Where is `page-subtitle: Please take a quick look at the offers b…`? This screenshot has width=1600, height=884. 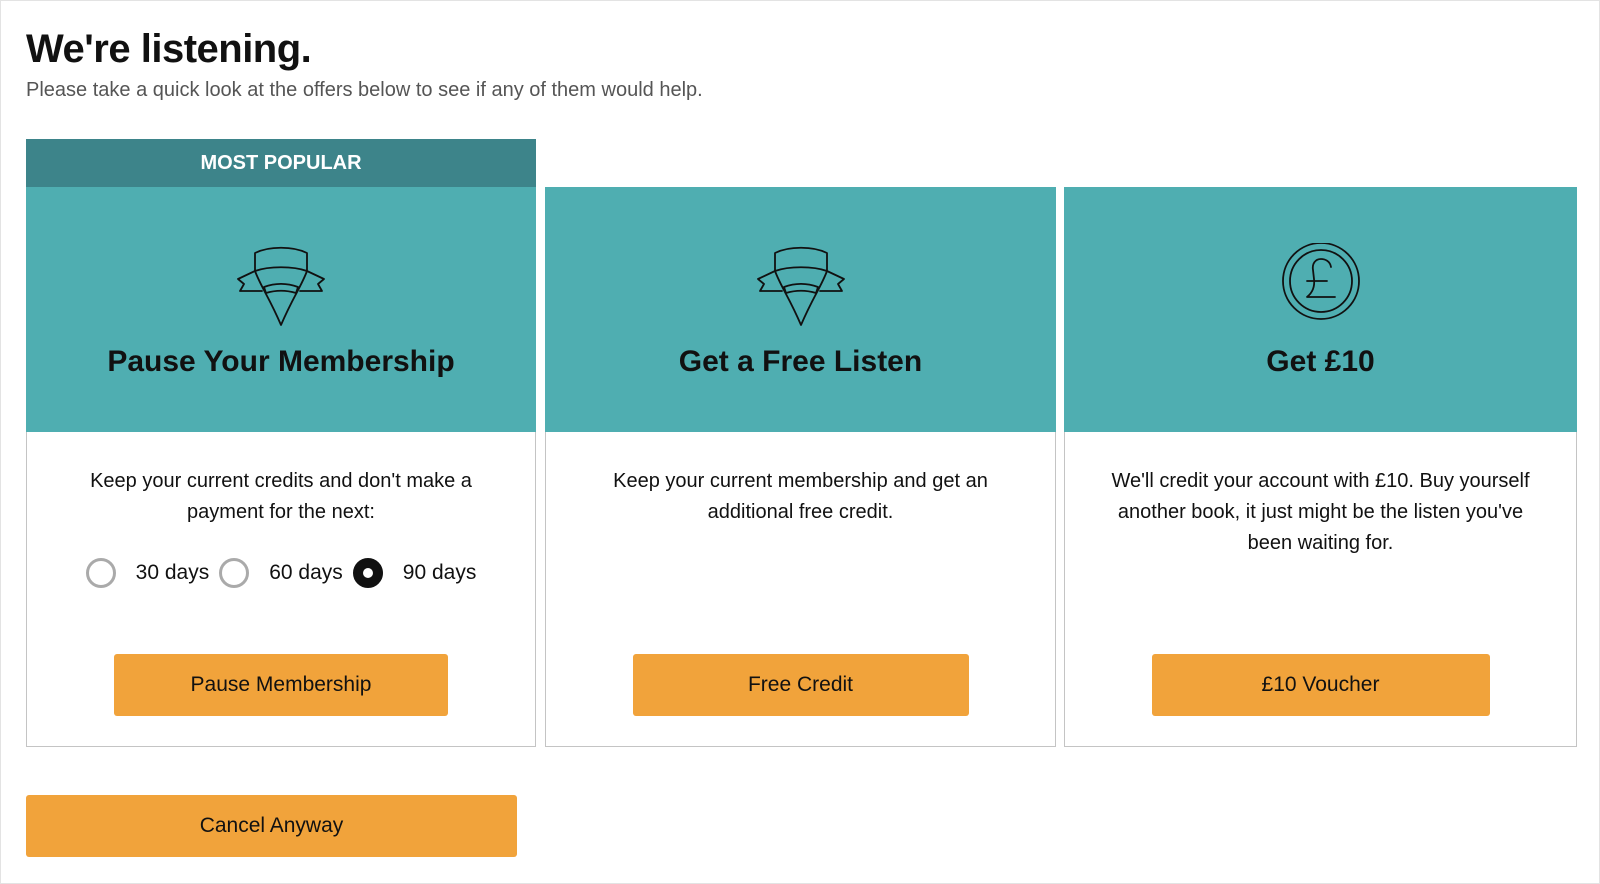
page-subtitle: Please take a quick look at the offers b… is located at coordinates (364, 90).